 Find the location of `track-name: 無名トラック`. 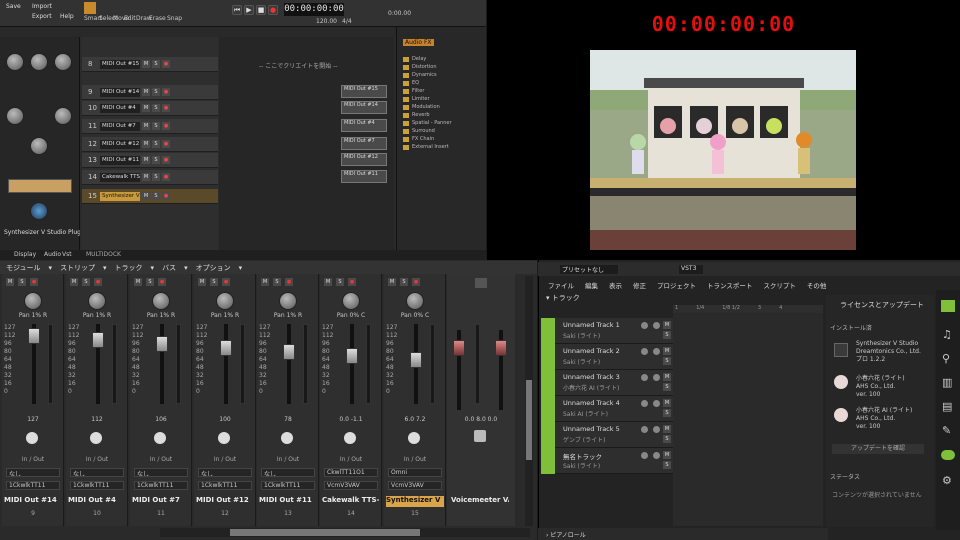

track-name: 無名トラック is located at coordinates (582, 456).